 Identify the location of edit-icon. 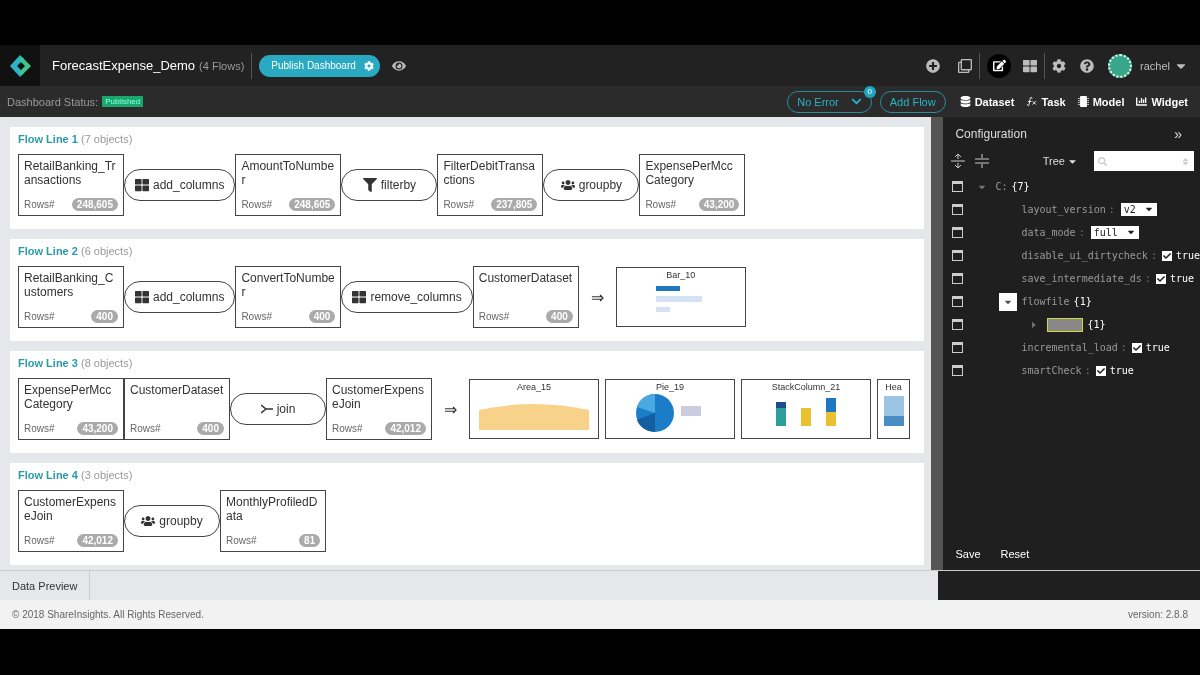
(999, 65).